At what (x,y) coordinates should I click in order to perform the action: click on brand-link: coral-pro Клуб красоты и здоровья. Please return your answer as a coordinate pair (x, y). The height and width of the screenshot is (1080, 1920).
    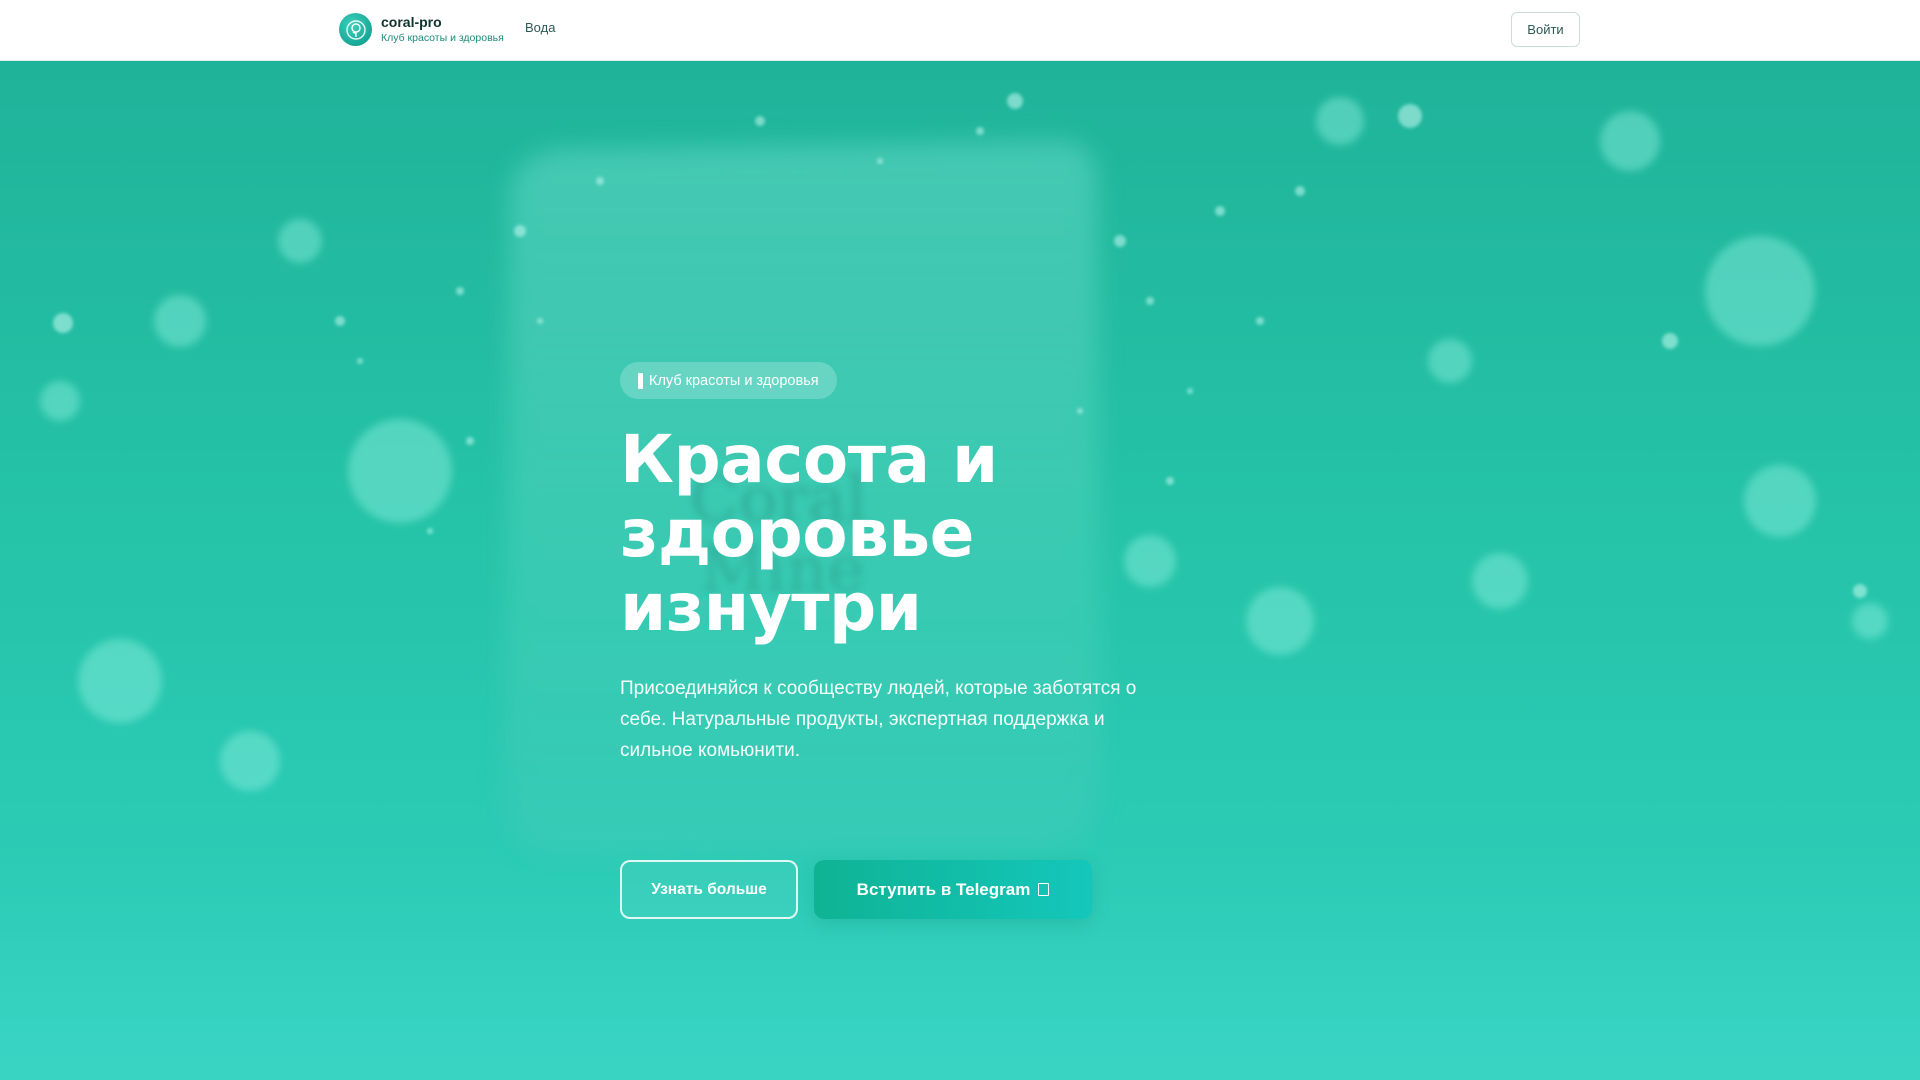
    Looking at the image, I should click on (421, 29).